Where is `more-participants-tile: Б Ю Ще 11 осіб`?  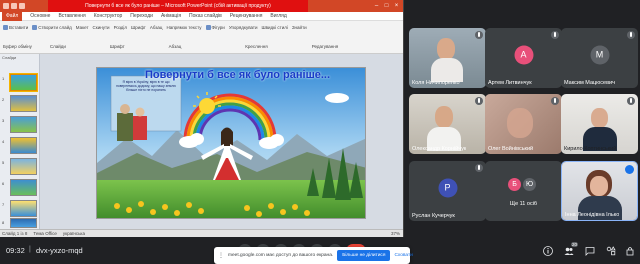 more-participants-tile: Б Ю Ще 11 осіб is located at coordinates (523, 191).